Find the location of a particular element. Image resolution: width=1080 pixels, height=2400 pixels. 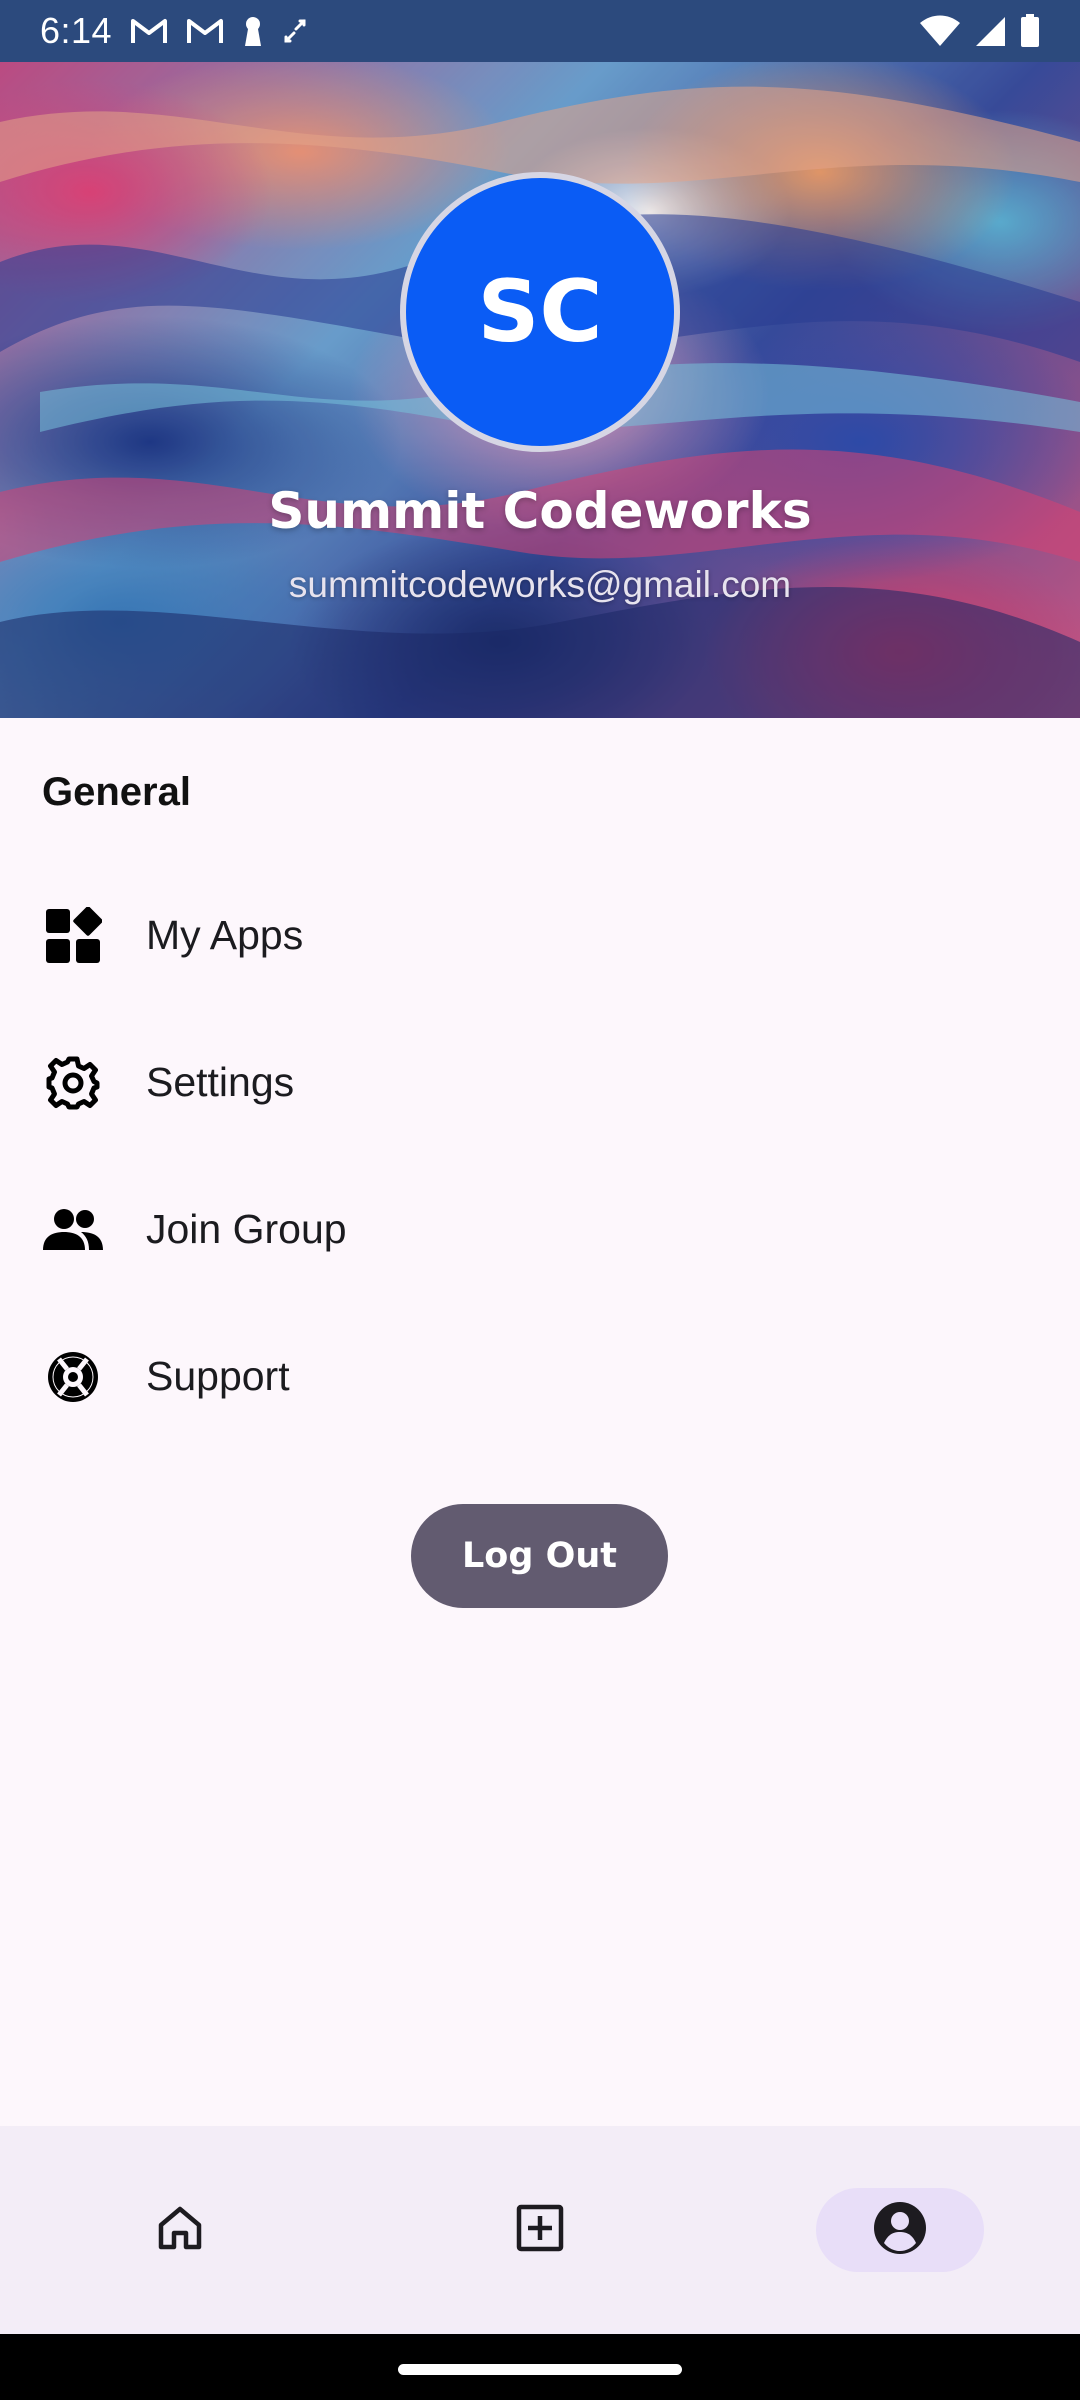

system-icons is located at coordinates (980, 31).